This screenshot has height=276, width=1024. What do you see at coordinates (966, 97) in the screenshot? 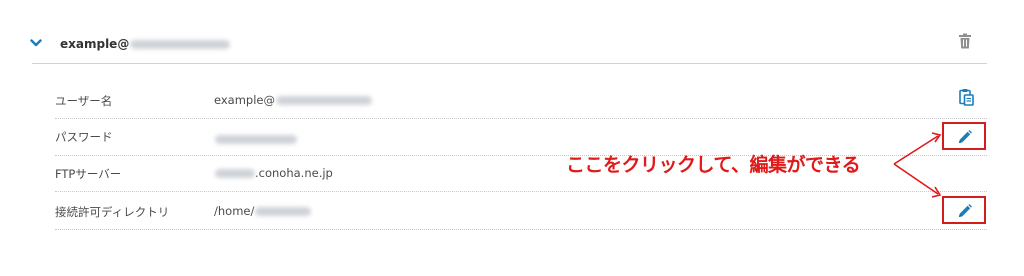
I see `clipboard-copy-icon` at bounding box center [966, 97].